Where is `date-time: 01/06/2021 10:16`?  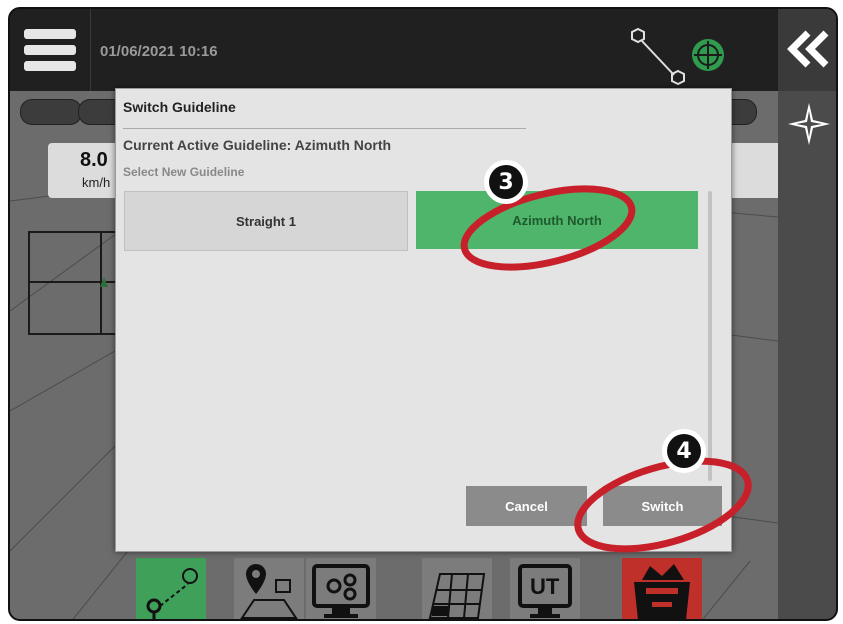
date-time: 01/06/2021 10:16 is located at coordinates (159, 51).